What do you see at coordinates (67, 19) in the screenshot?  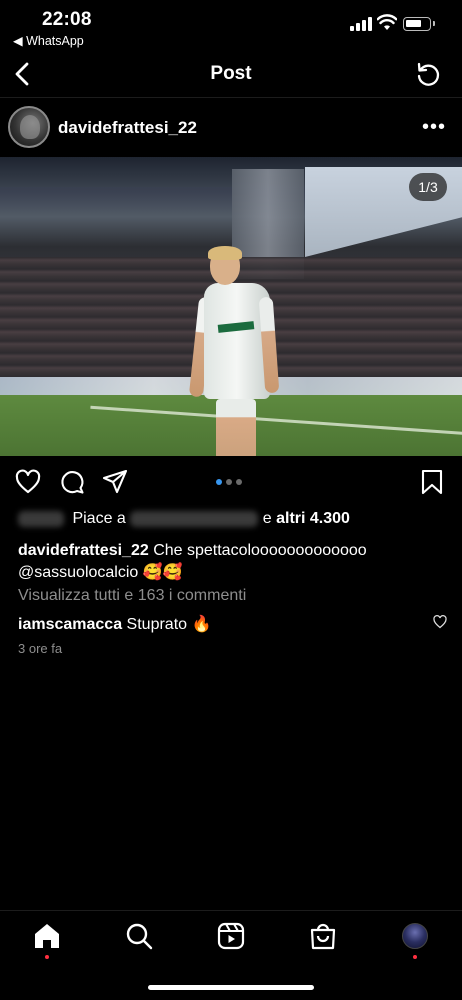 I see `status-time: 22:08` at bounding box center [67, 19].